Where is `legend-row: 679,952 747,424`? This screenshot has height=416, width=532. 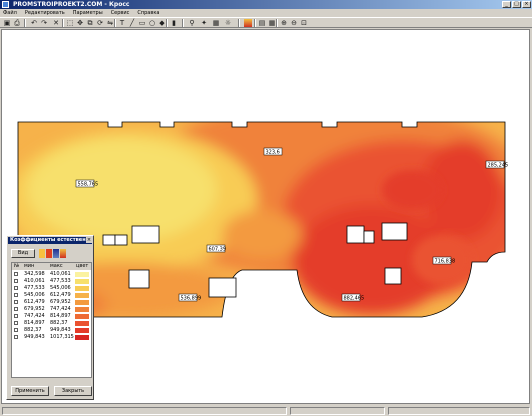 legend-row: 679,952 747,424 is located at coordinates (51, 309).